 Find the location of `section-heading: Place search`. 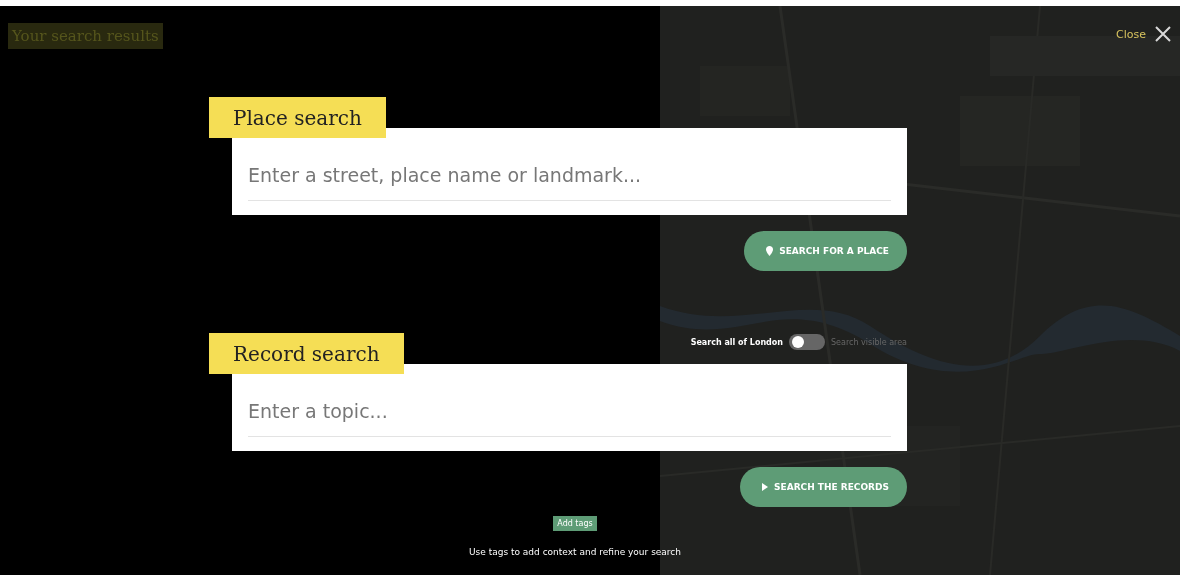

section-heading: Place search is located at coordinates (297, 117).